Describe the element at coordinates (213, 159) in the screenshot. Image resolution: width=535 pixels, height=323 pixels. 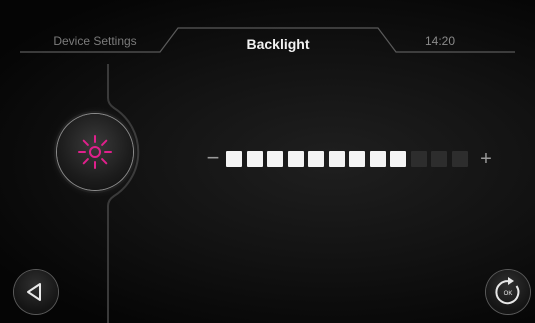
I see `decrease-button: −` at that location.